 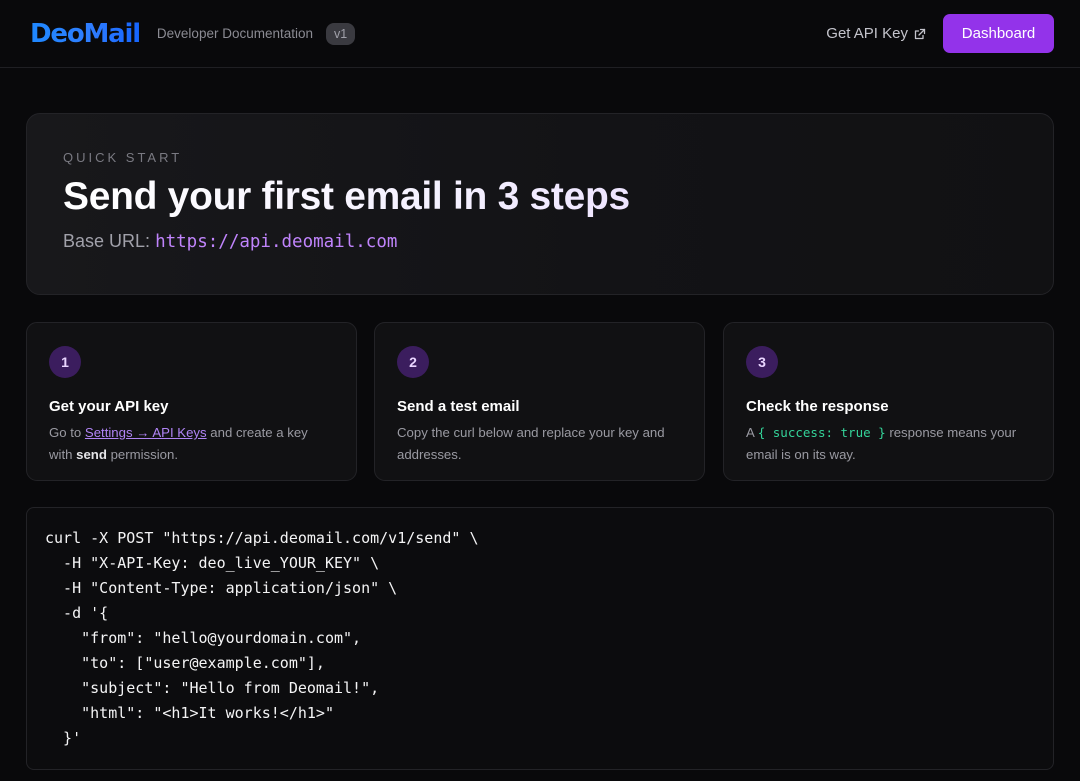 What do you see at coordinates (998, 33) in the screenshot?
I see `dashboard-button: Dashboard` at bounding box center [998, 33].